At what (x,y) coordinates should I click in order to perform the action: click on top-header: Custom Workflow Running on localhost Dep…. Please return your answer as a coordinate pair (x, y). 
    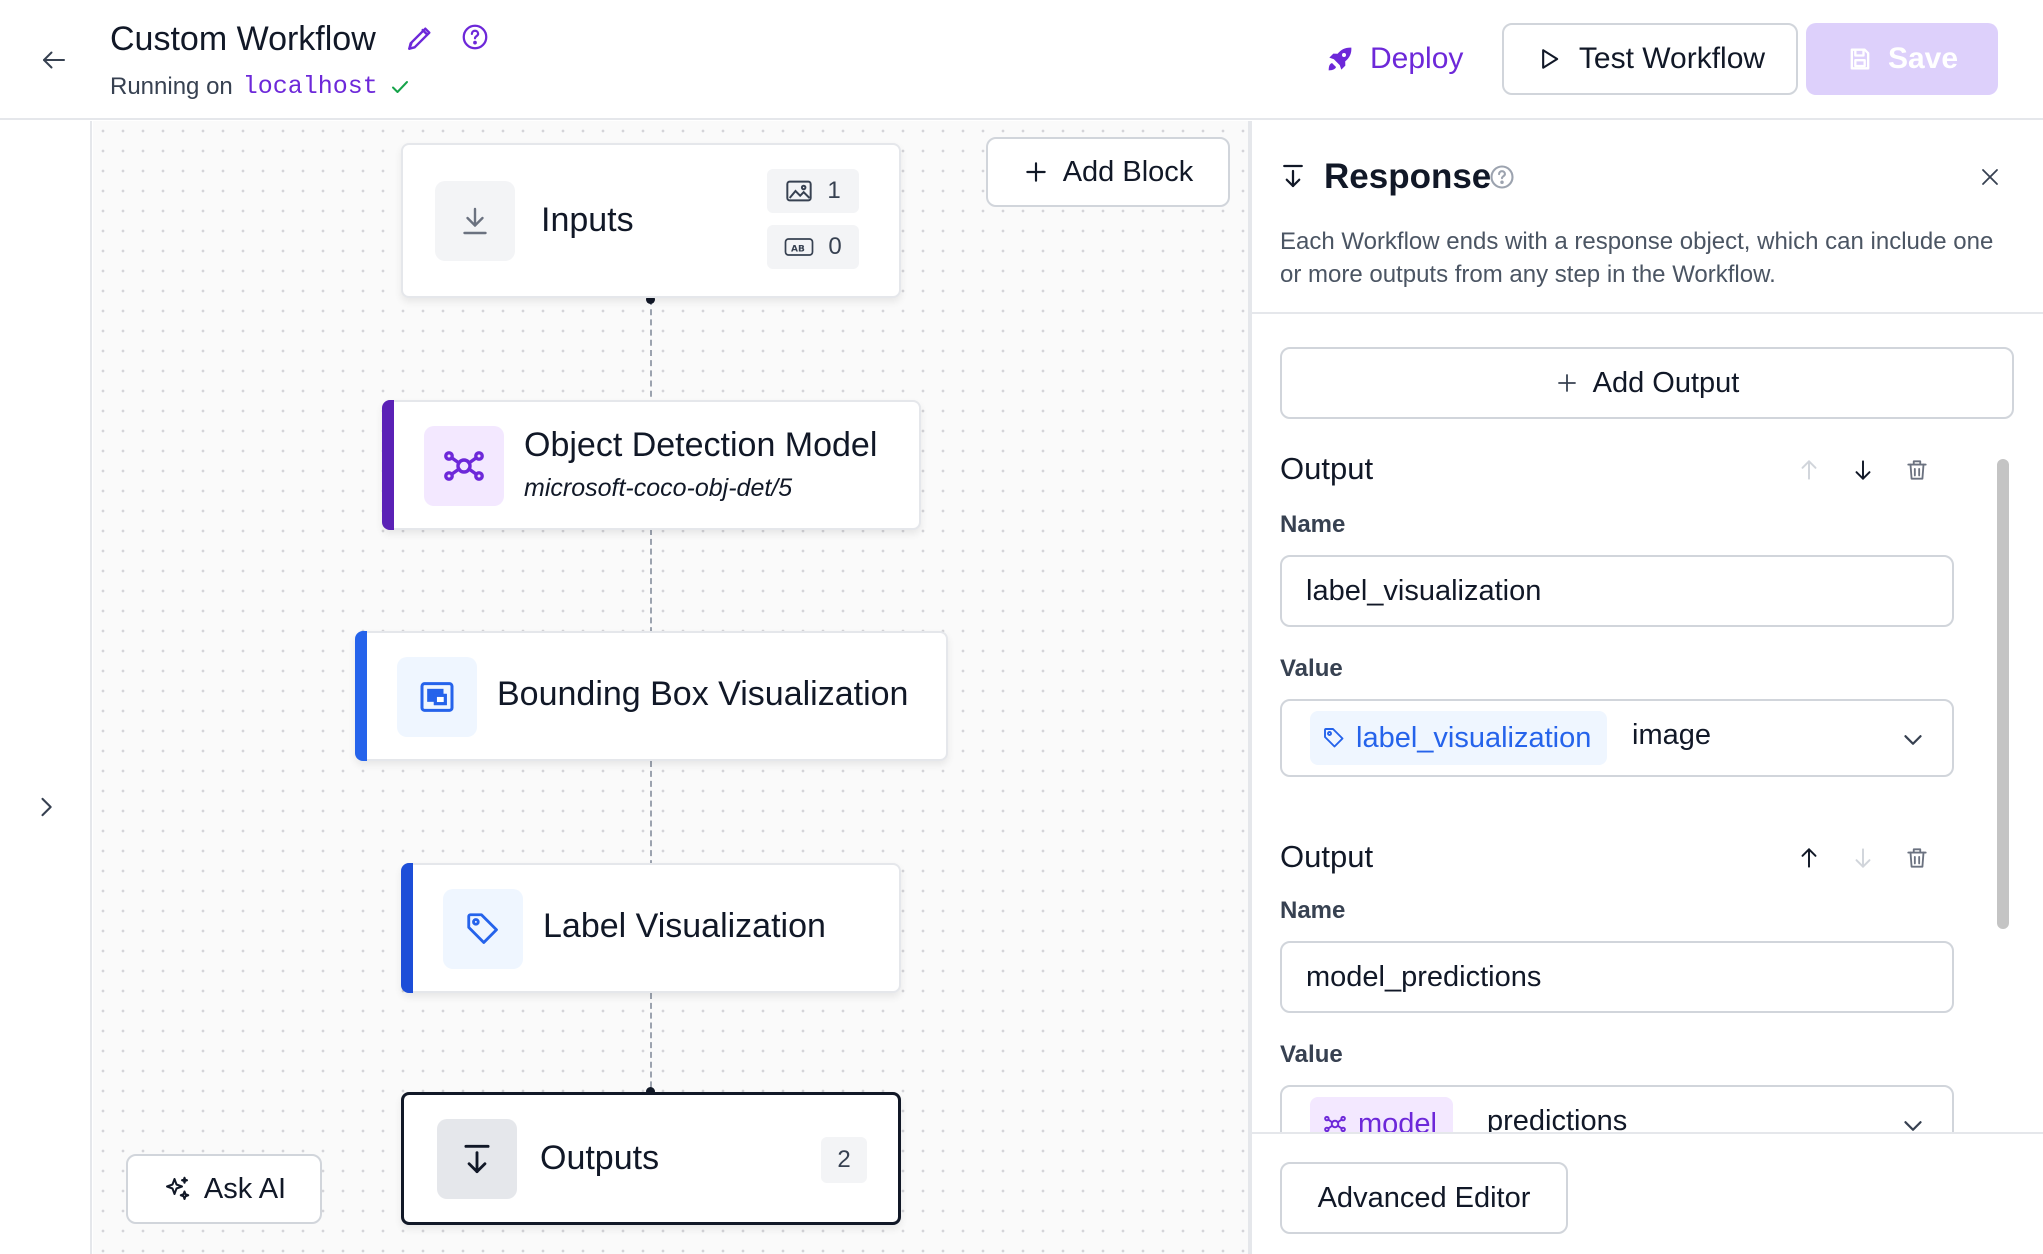
    Looking at the image, I should click on (1021, 60).